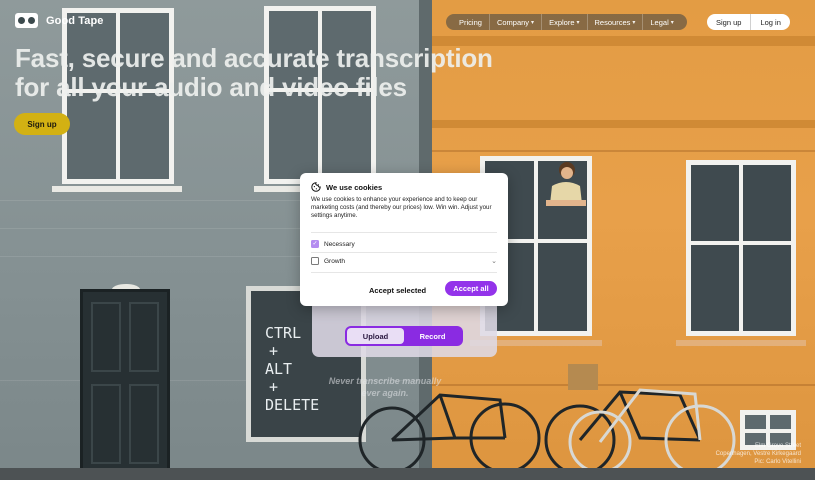 The width and height of the screenshot is (815, 480). What do you see at coordinates (283, 333) in the screenshot?
I see `shop-window-text: CTRL` at bounding box center [283, 333].